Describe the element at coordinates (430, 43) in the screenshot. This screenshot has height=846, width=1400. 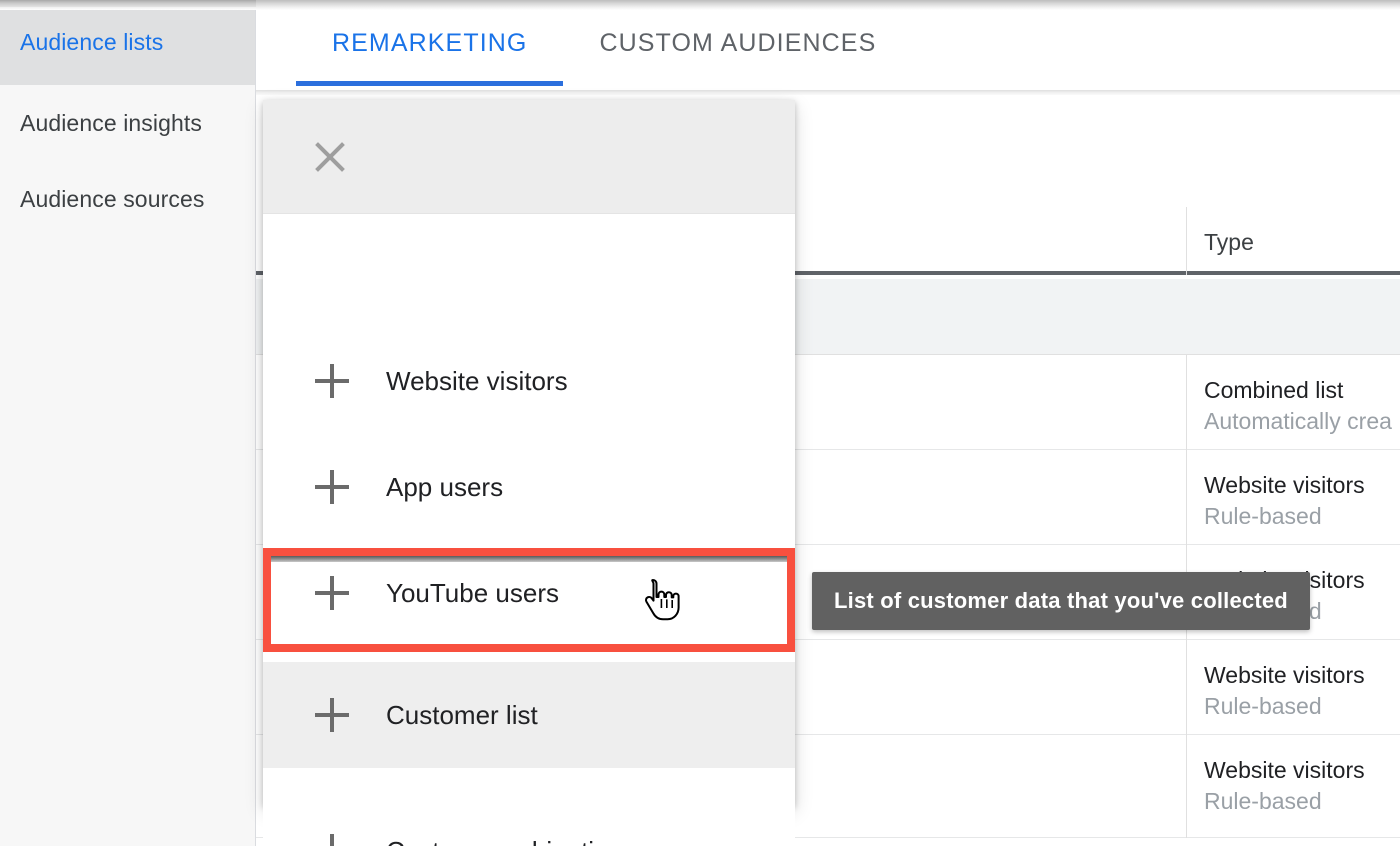
I see `tab-remarketing: REMARKETING` at that location.